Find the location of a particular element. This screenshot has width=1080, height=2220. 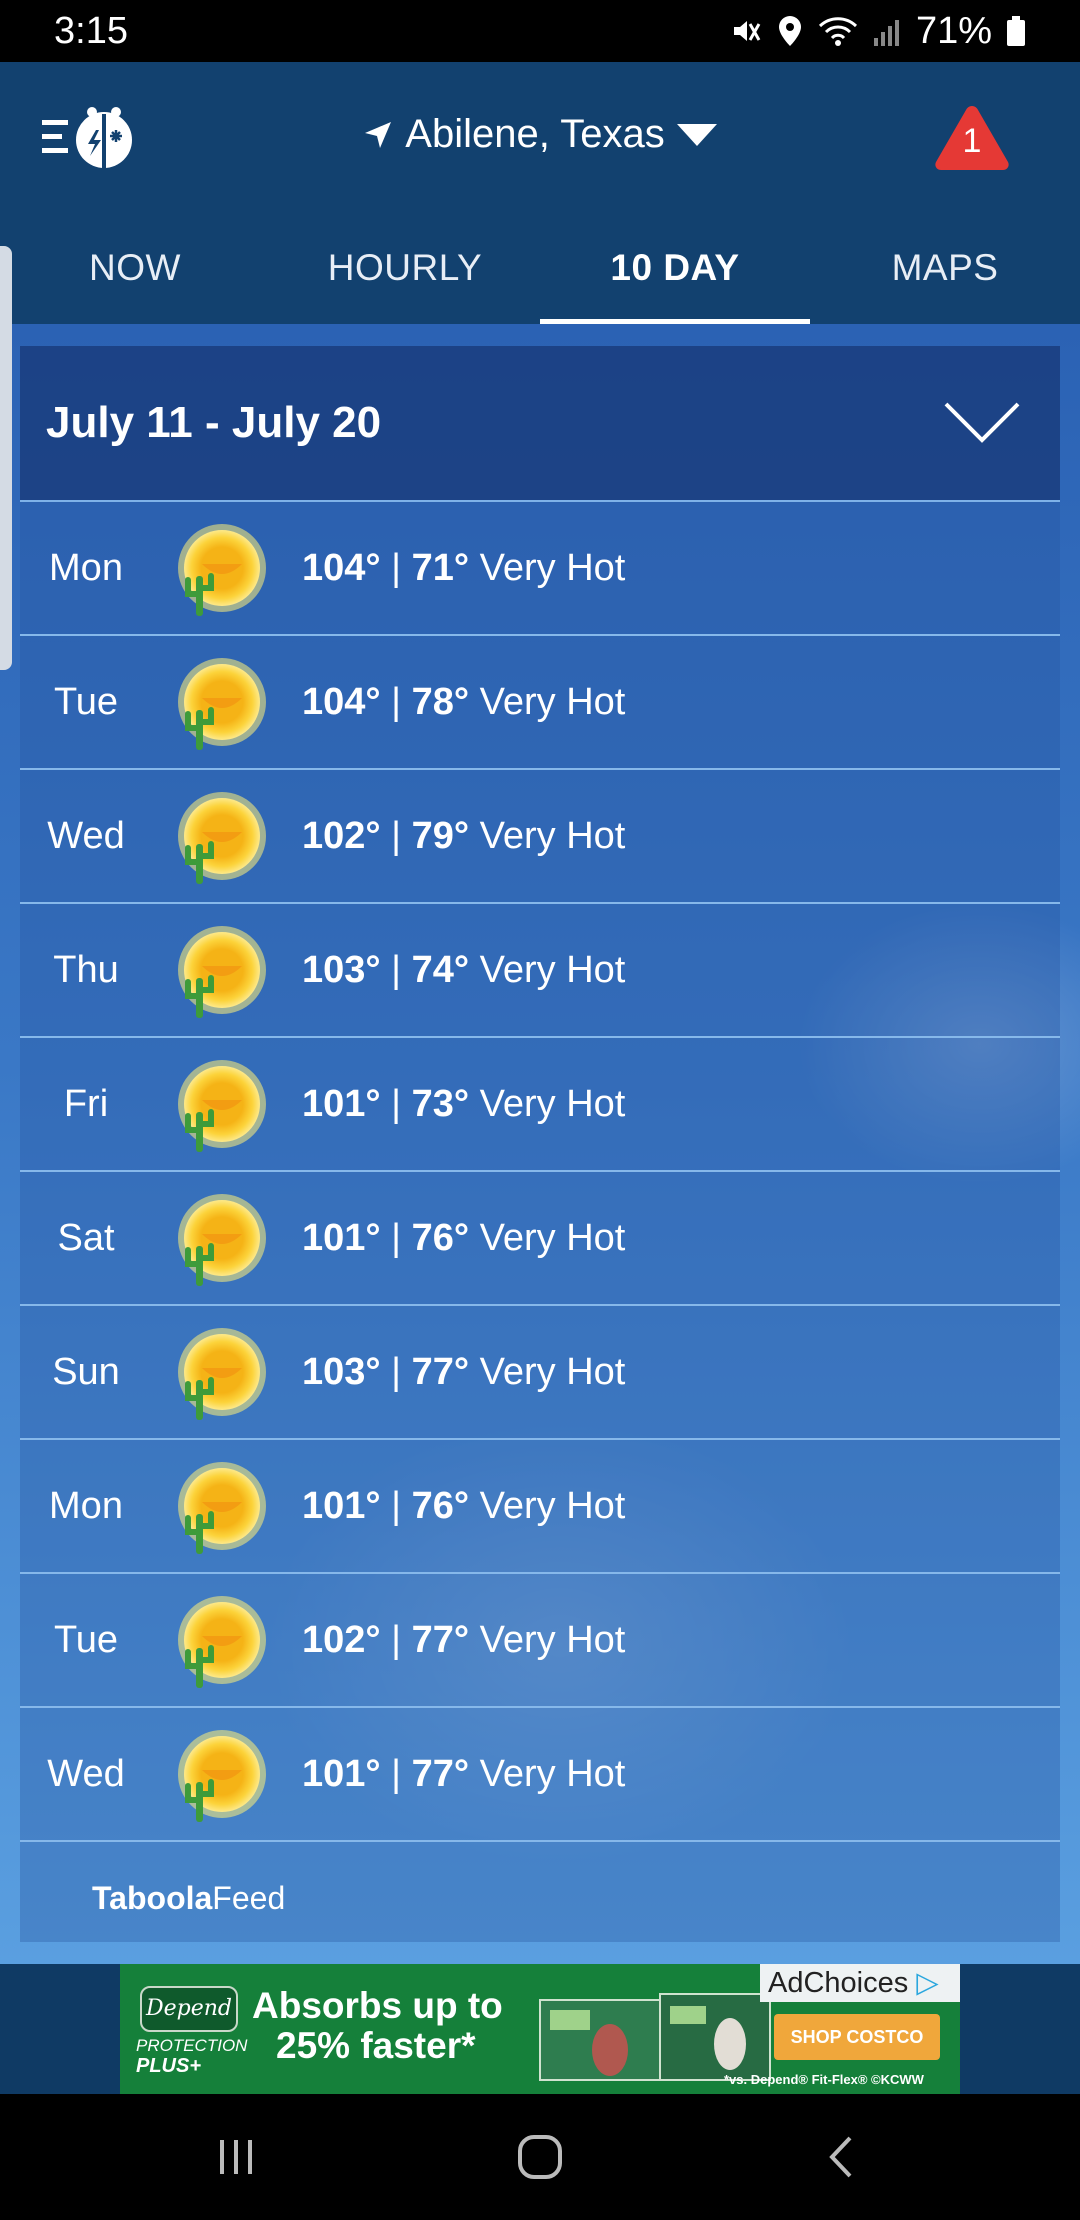

recent-apps-icon is located at coordinates (236, 2157).